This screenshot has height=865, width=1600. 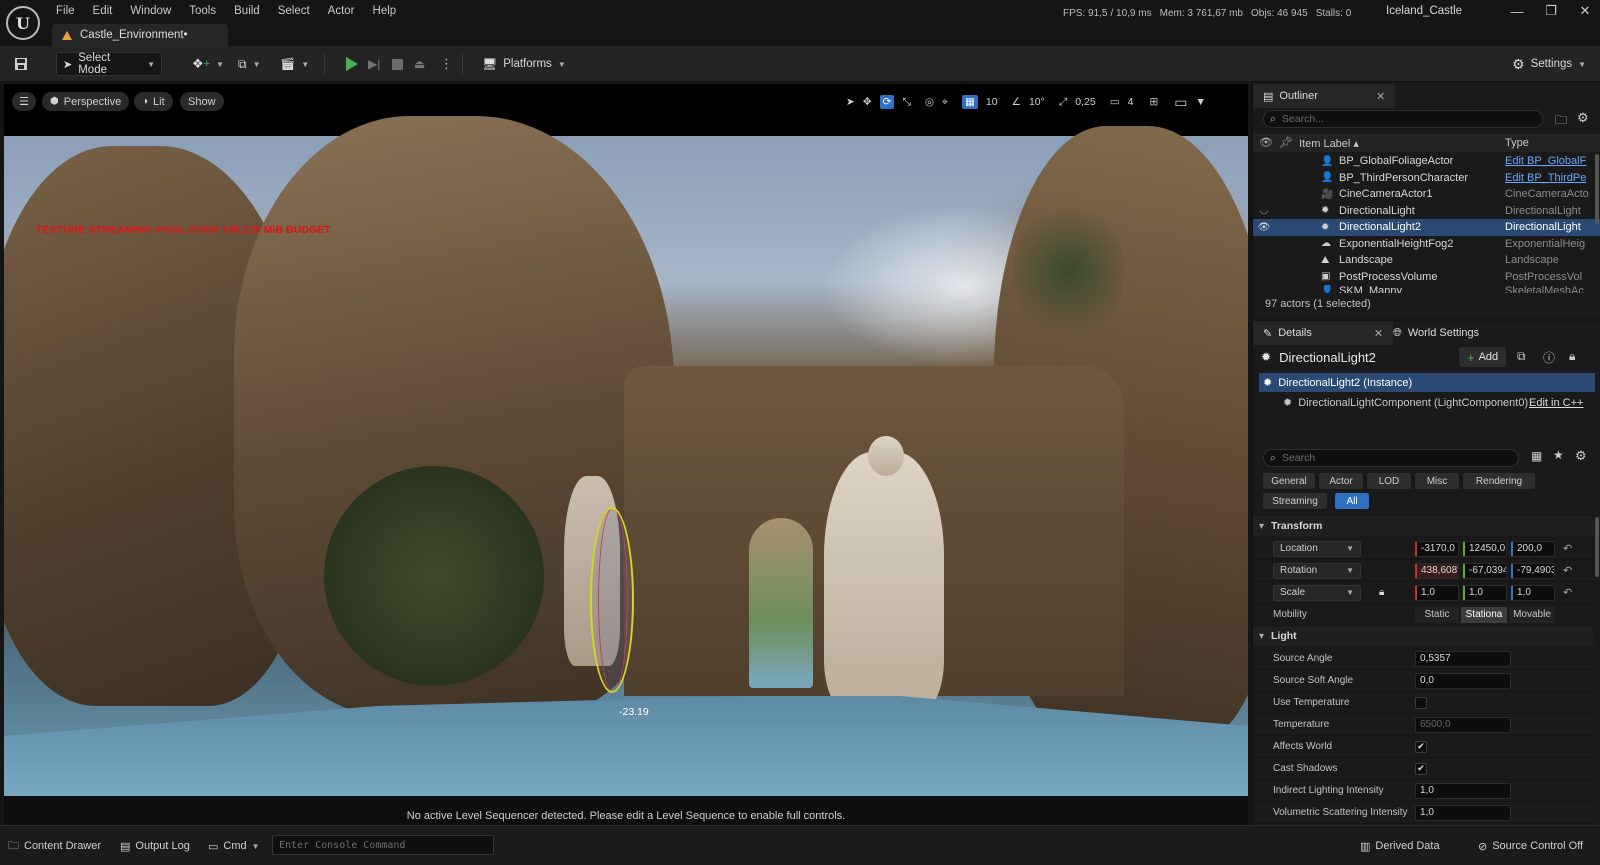 What do you see at coordinates (1532, 614) in the screenshot?
I see `mobility-movable: Movable` at bounding box center [1532, 614].